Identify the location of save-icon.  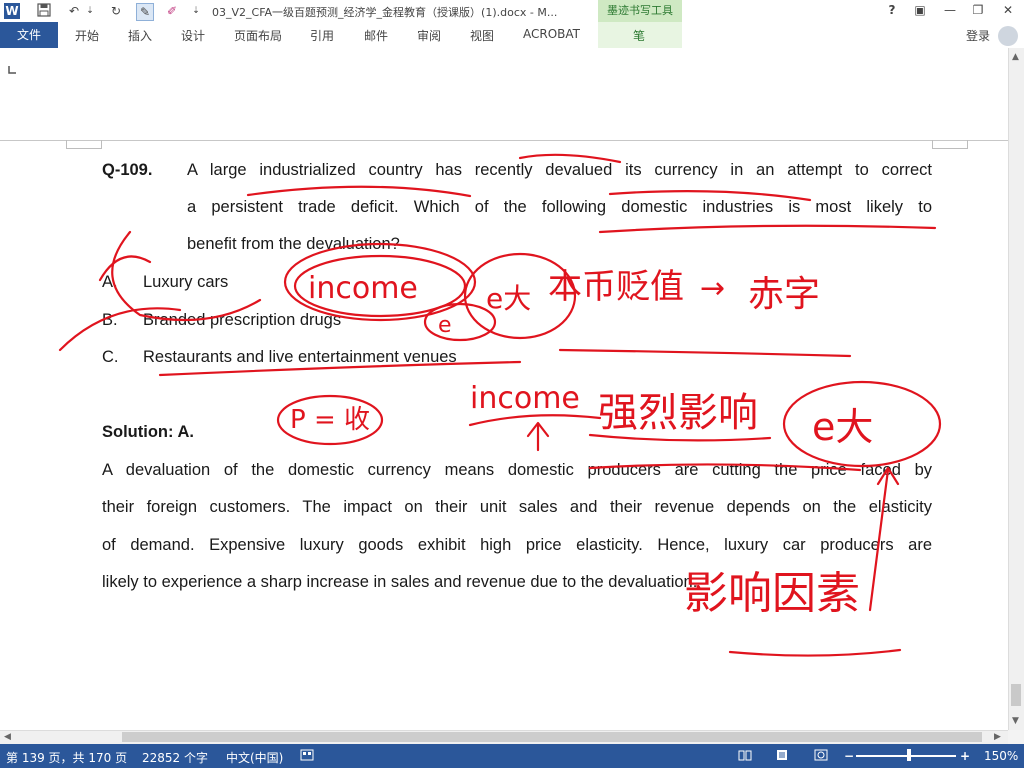
(44, 11).